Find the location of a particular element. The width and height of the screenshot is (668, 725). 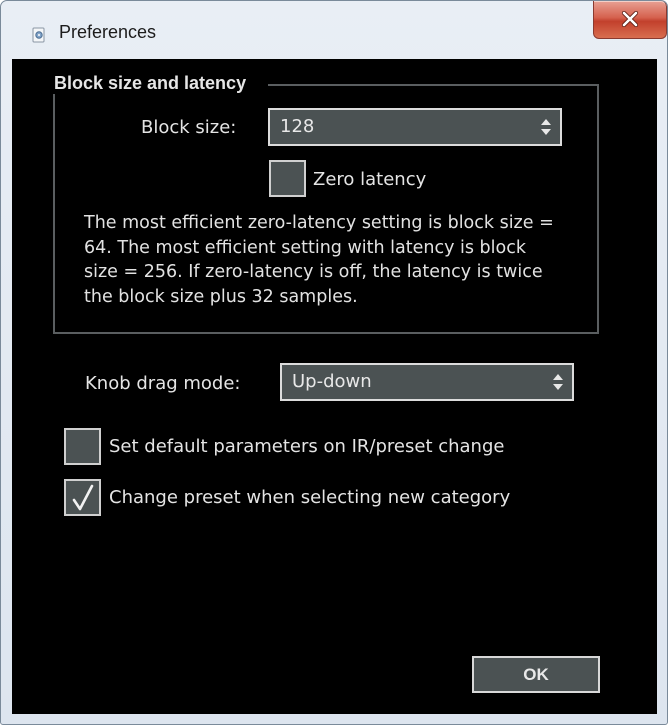

block-size-value: 128 is located at coordinates (297, 126).